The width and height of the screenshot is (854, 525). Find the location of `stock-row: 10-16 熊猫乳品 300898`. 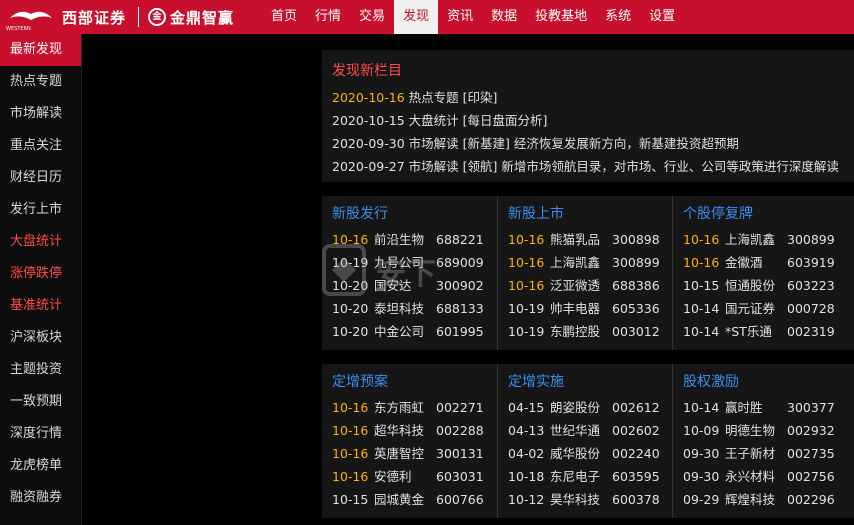

stock-row: 10-16 熊猫乳品 300898 is located at coordinates (585, 239).